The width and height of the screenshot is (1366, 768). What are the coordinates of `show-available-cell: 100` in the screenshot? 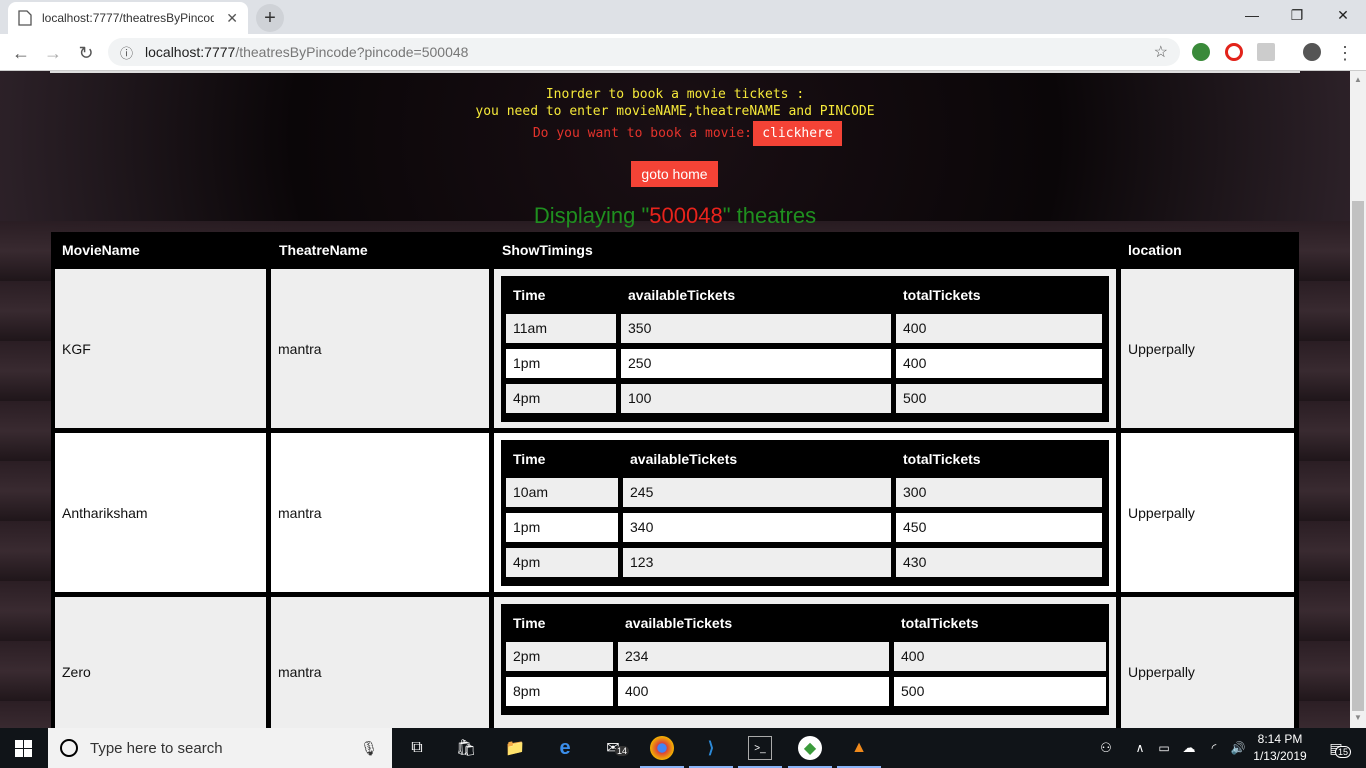 It's located at (756, 398).